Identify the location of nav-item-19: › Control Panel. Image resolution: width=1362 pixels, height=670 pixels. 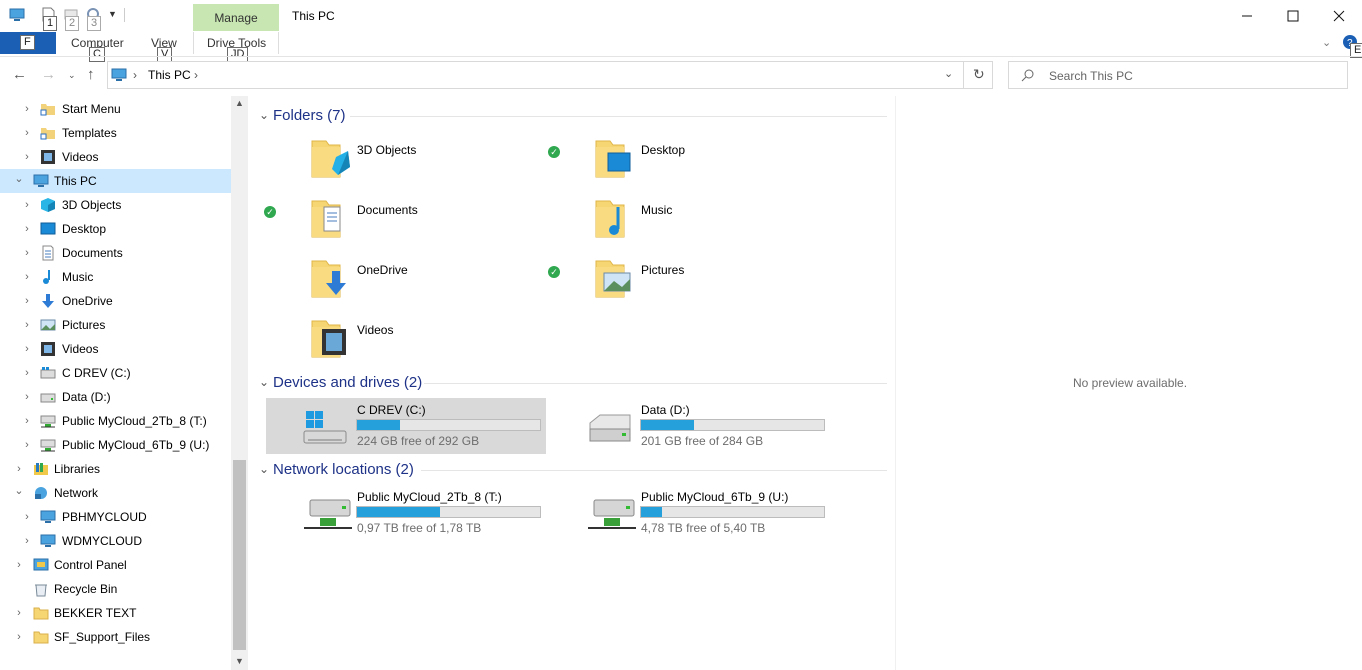
(115, 565).